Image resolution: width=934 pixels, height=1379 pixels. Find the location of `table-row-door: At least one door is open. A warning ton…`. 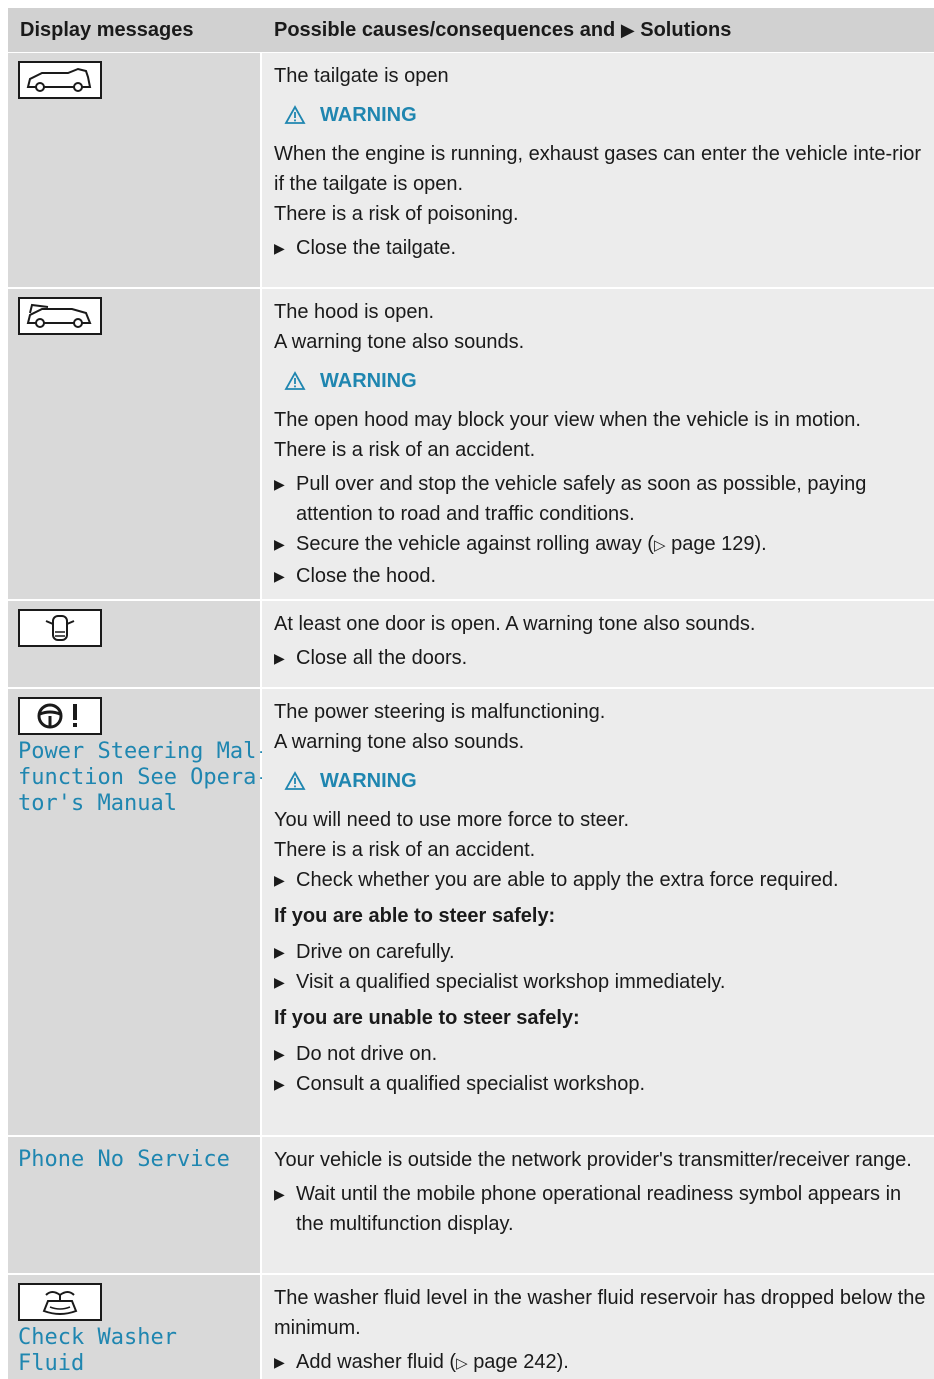

table-row-door: At least one door is open. A warning ton… is located at coordinates (471, 645).